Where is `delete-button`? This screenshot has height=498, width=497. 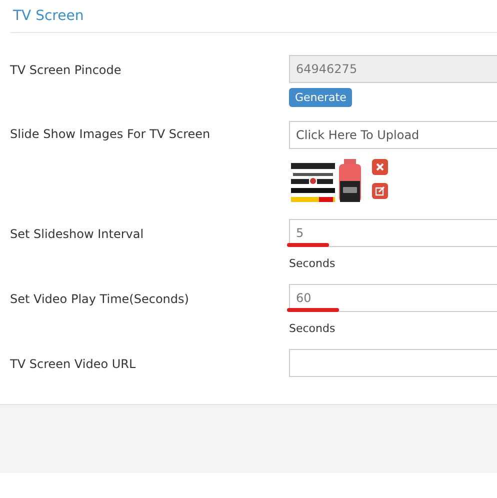
delete-button is located at coordinates (380, 167).